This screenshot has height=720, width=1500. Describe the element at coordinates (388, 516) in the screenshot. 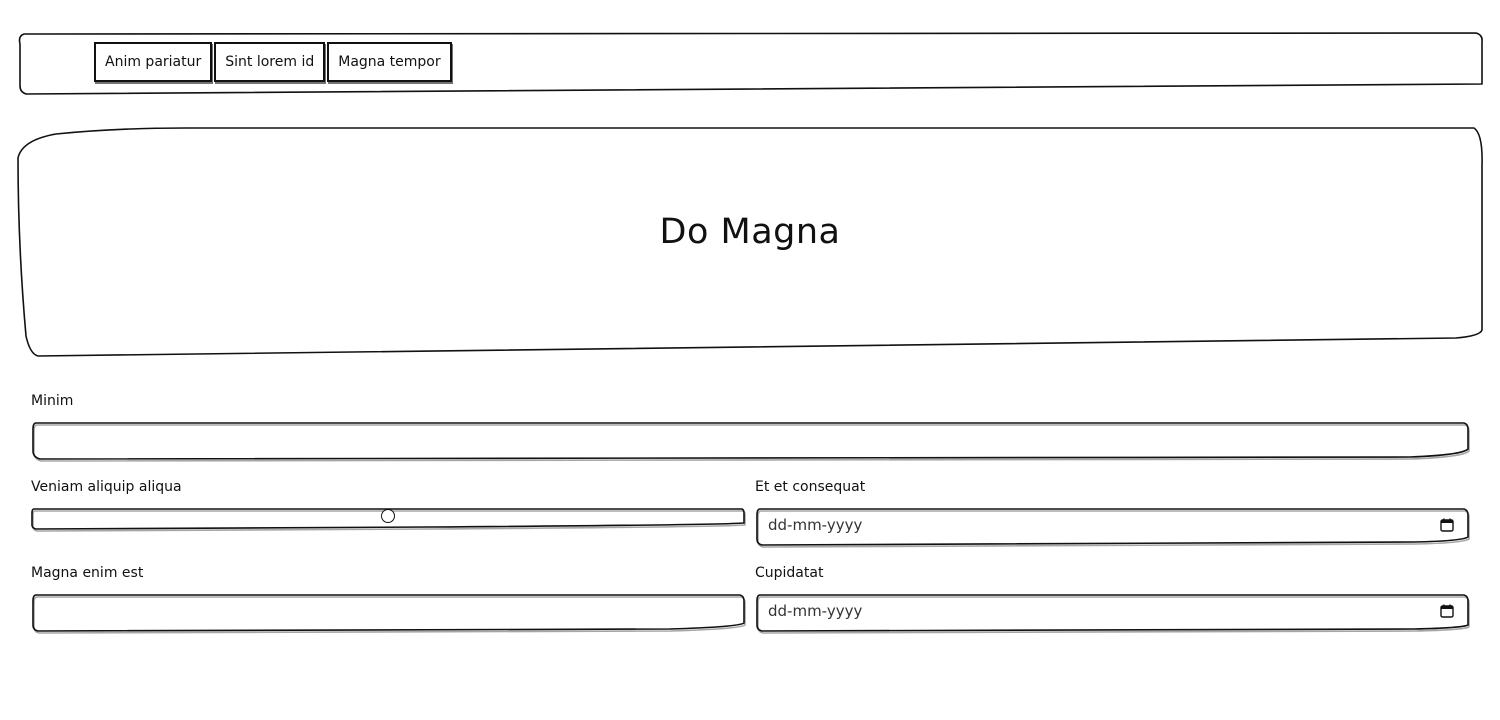

I see `veniam-slider-knob` at that location.